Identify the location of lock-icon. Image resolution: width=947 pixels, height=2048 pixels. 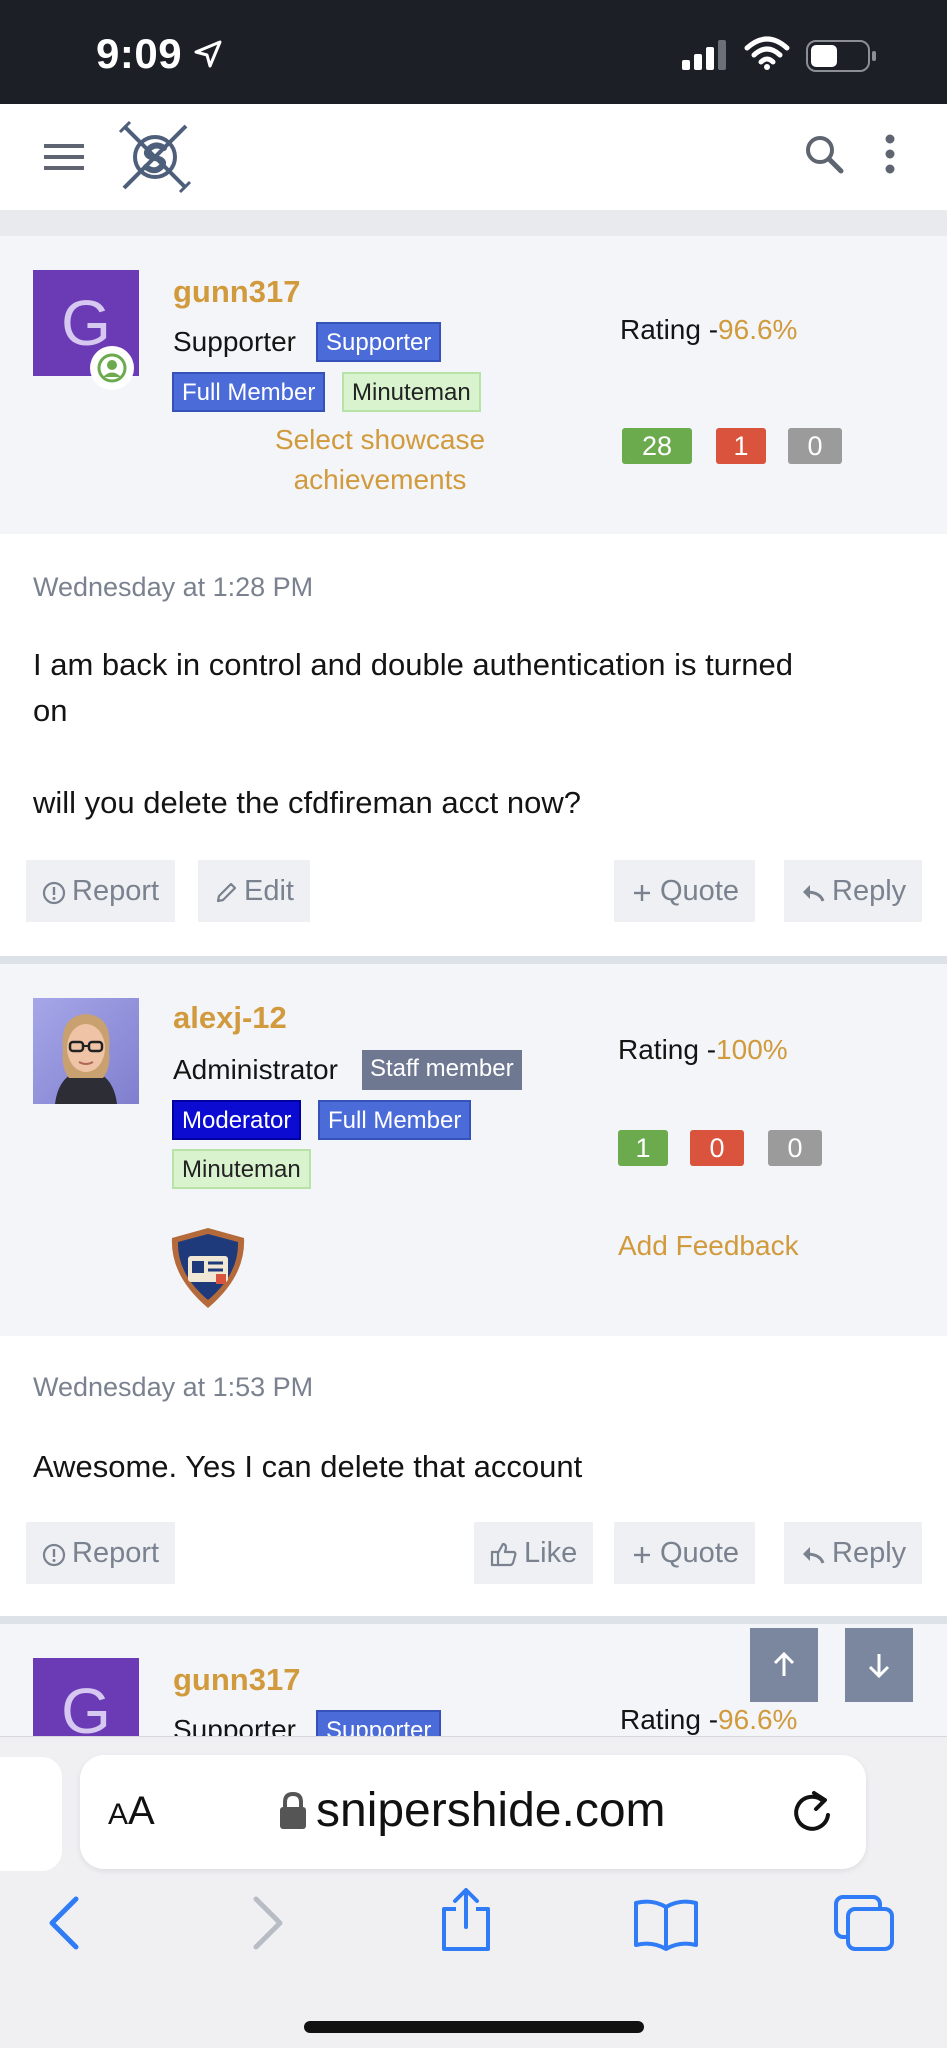
(293, 1813).